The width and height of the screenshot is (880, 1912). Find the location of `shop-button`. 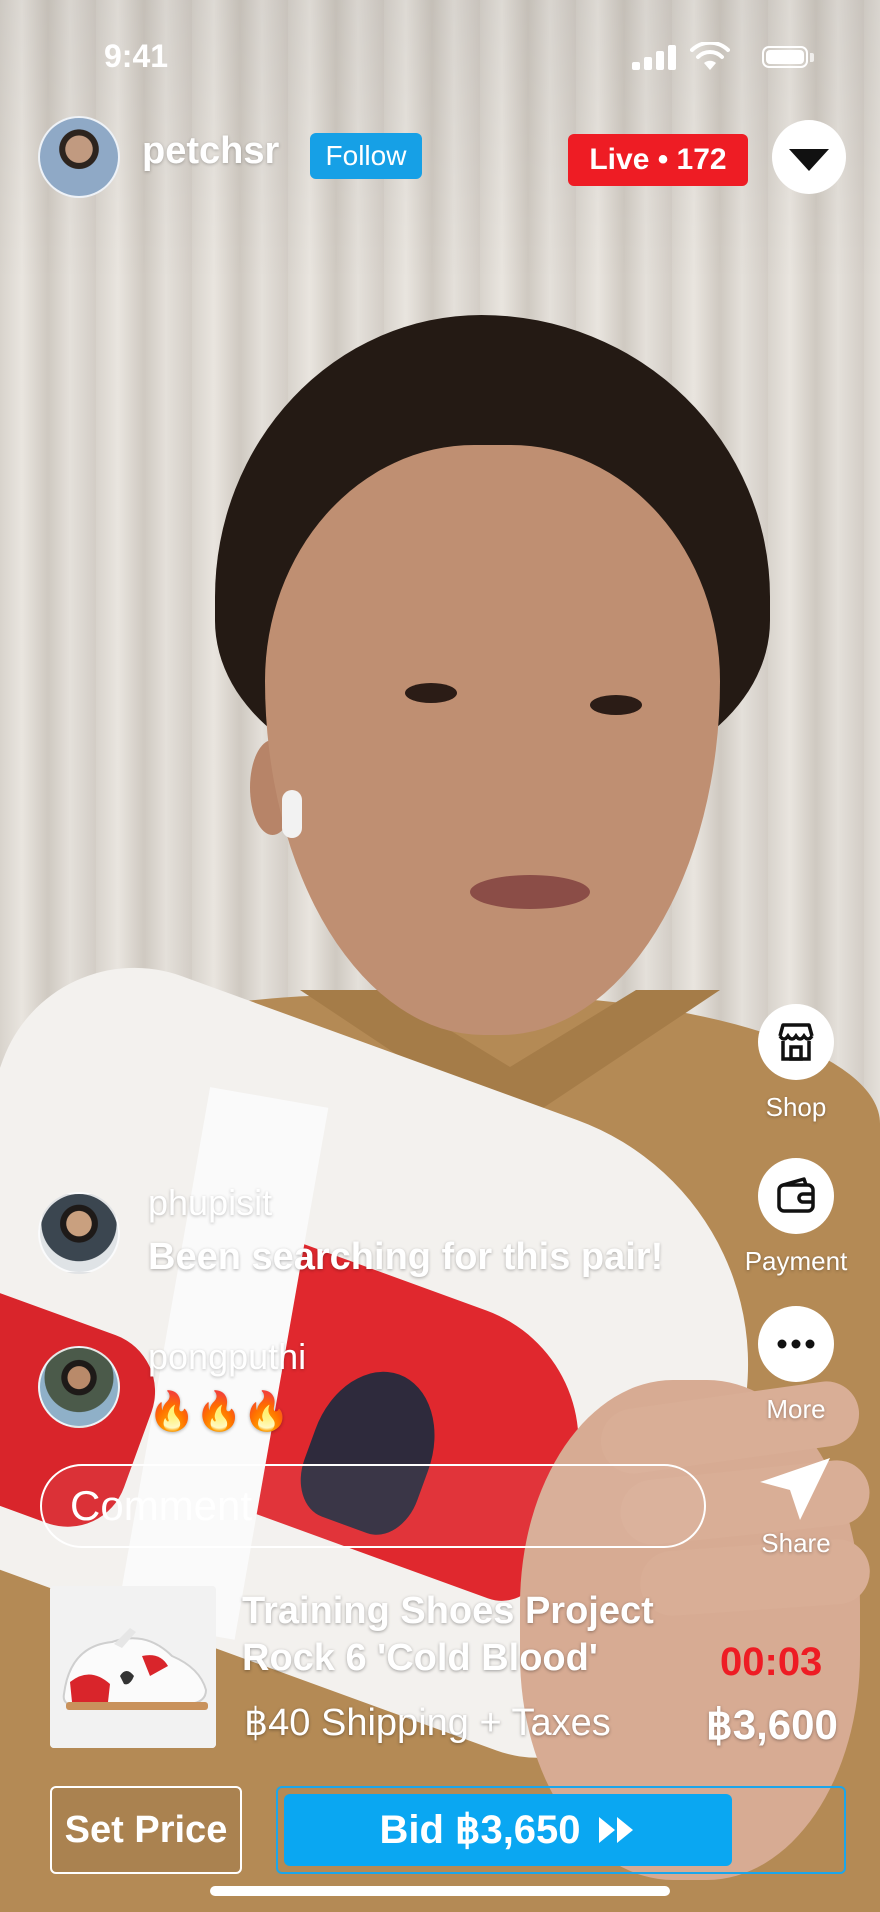

shop-button is located at coordinates (796, 1042).